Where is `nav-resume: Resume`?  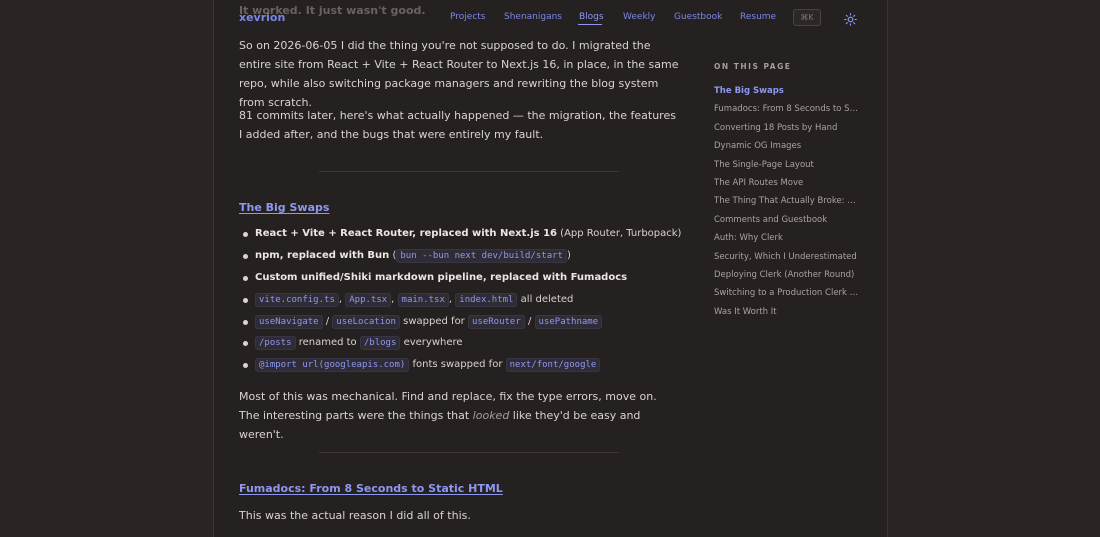 nav-resume: Resume is located at coordinates (758, 17).